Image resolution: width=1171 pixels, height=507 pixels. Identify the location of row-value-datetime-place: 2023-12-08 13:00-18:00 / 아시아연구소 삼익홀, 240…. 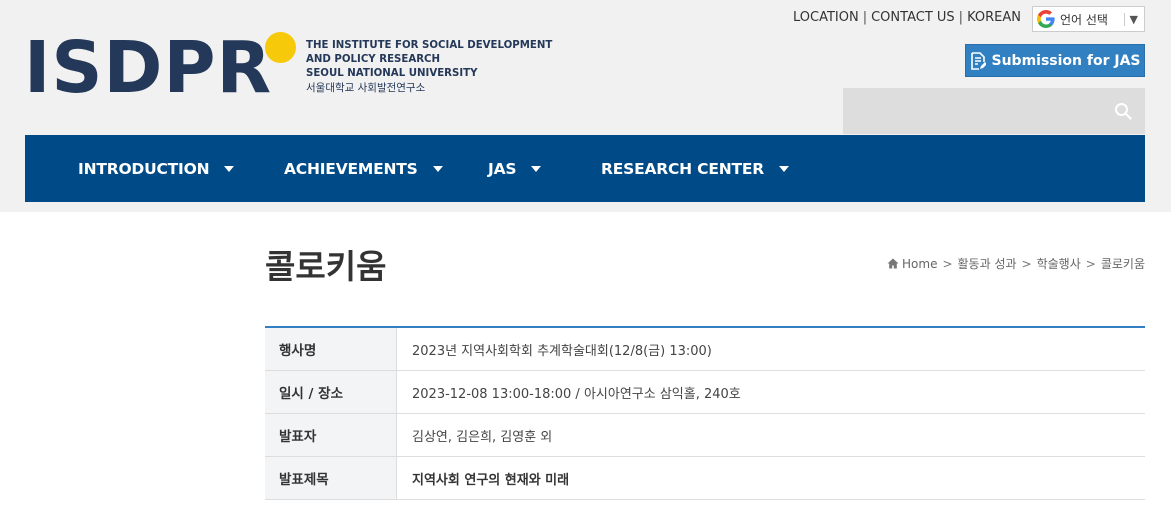
(576, 394).